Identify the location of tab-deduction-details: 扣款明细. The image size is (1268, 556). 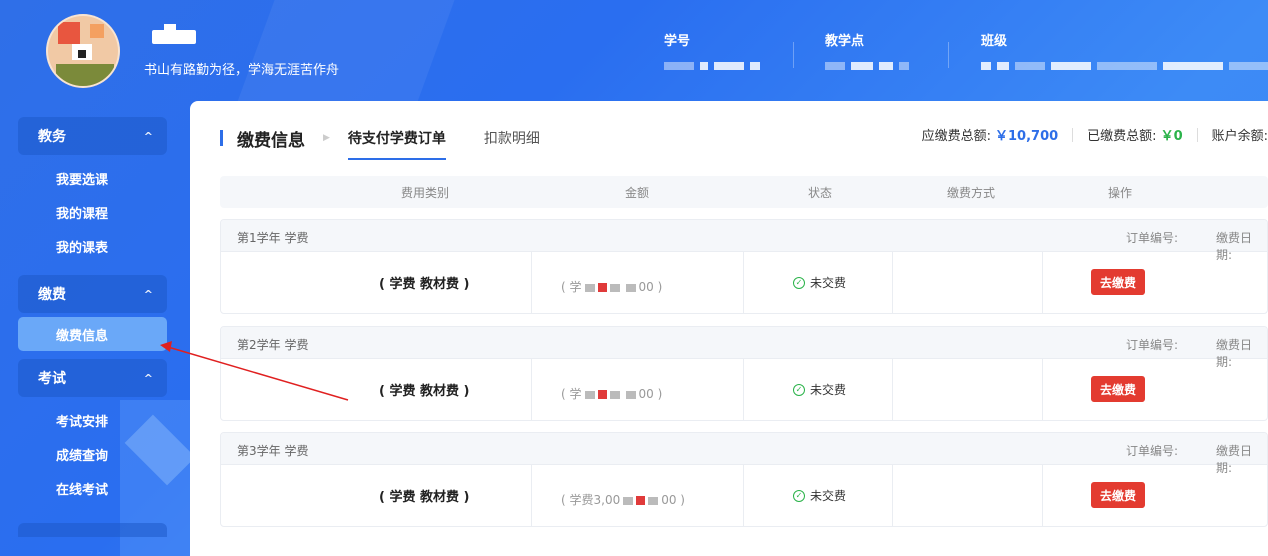
(512, 138).